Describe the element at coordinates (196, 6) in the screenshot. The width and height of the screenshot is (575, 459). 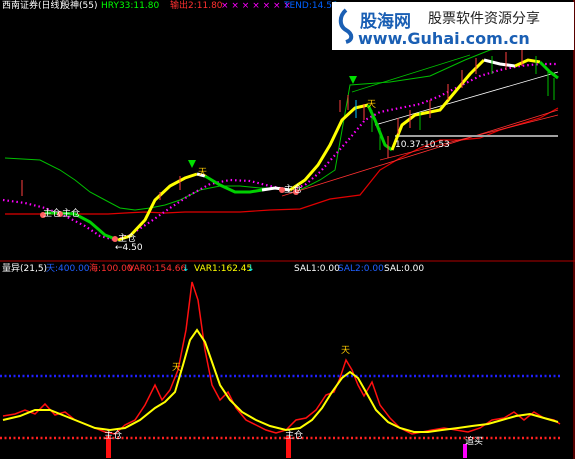
I see `sell-value: 输出2:11.80` at that location.